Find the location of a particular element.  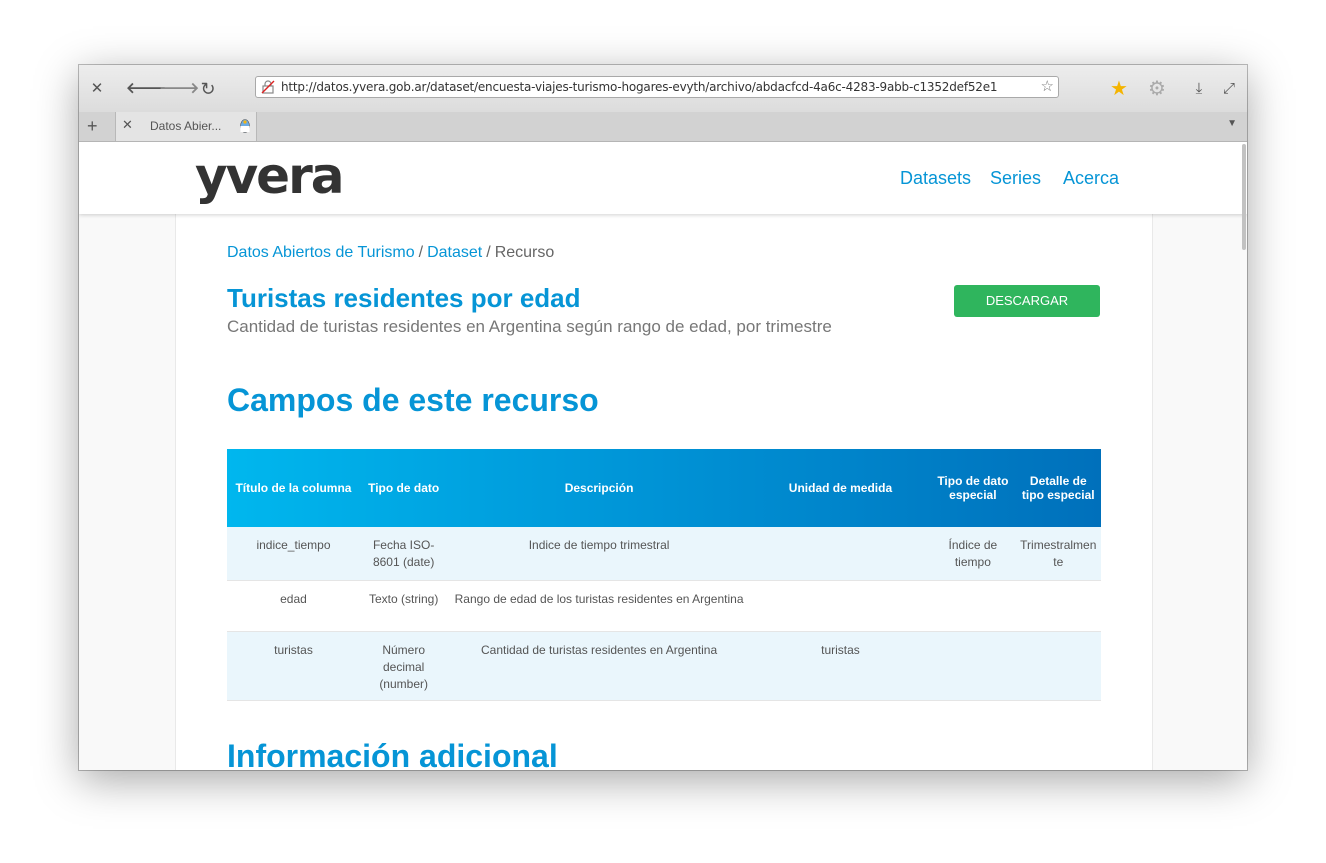

insecure-lock-icon is located at coordinates (268, 87).